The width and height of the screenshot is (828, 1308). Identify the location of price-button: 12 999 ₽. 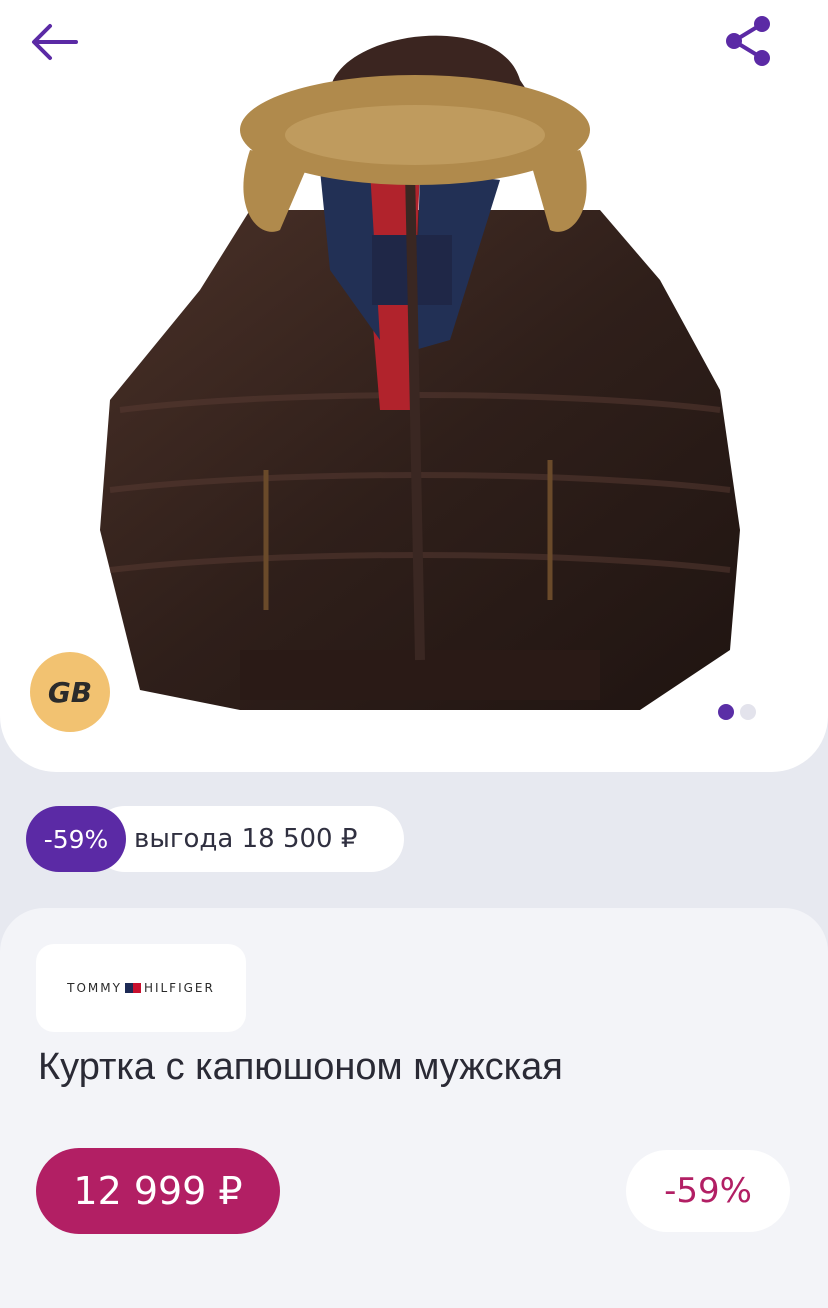
(158, 1191).